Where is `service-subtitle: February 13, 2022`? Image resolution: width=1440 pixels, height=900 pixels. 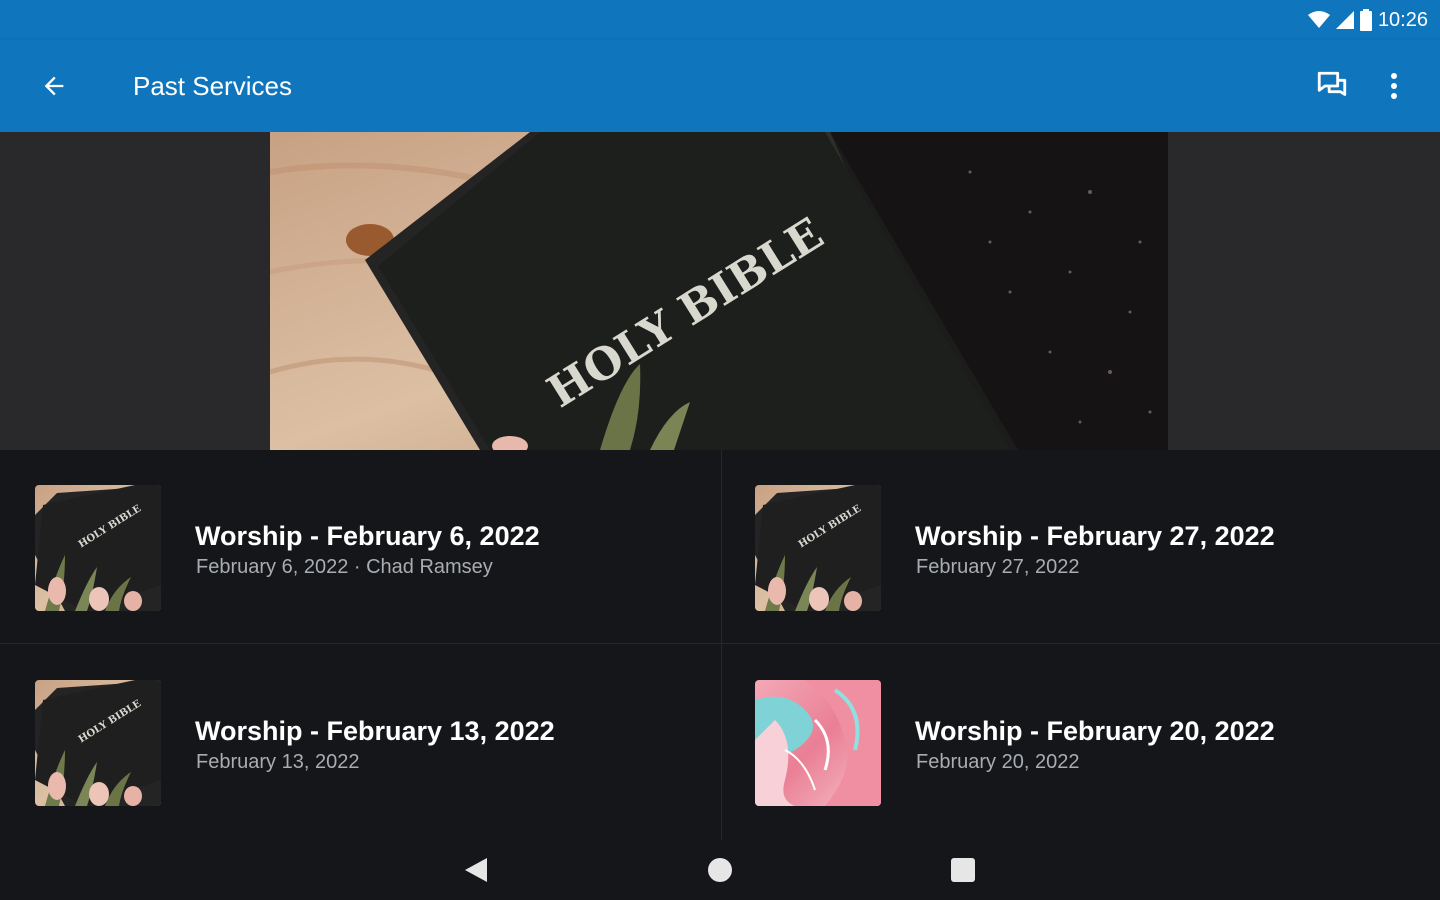
service-subtitle: February 13, 2022 is located at coordinates (278, 762).